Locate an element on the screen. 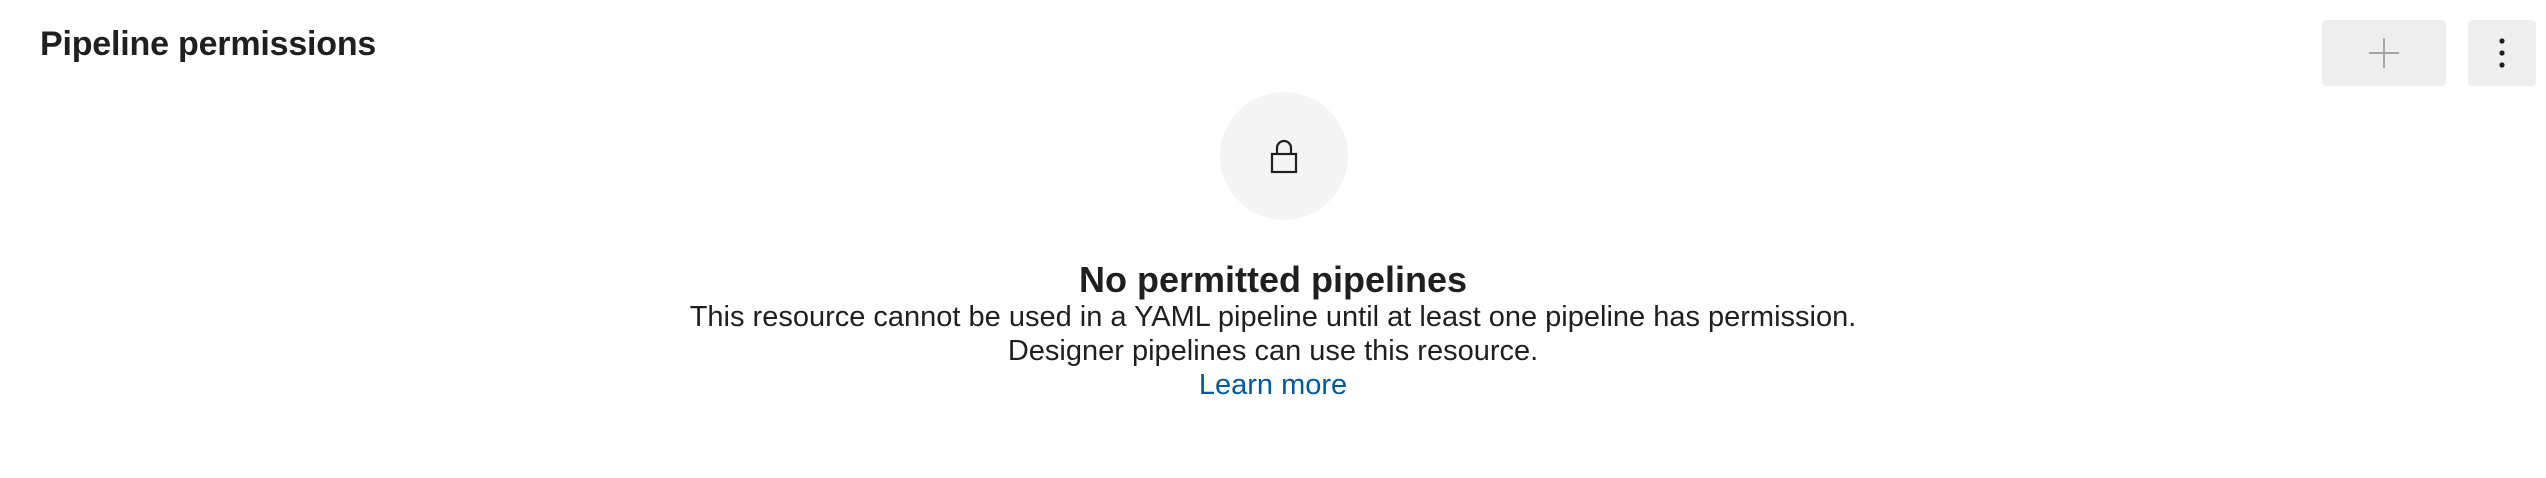 This screenshot has height=478, width=2546. learn-more-container: Learn more is located at coordinates (1273, 385).